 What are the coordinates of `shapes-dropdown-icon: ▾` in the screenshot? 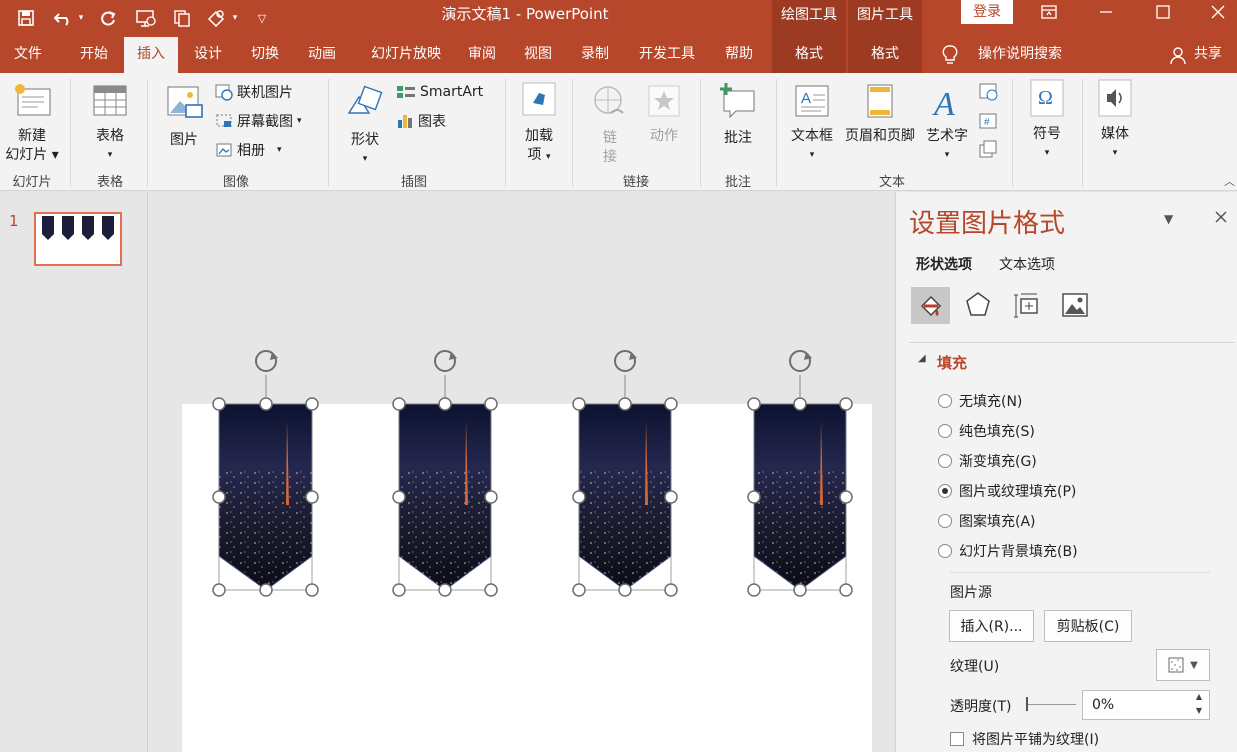 It's located at (235, 18).